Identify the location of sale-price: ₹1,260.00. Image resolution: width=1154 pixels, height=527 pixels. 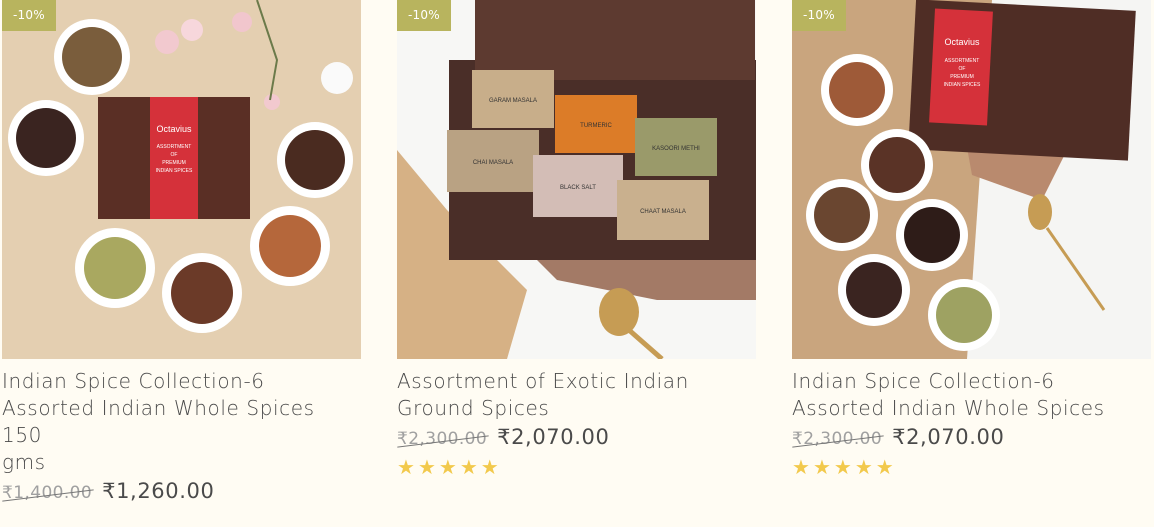
(158, 491).